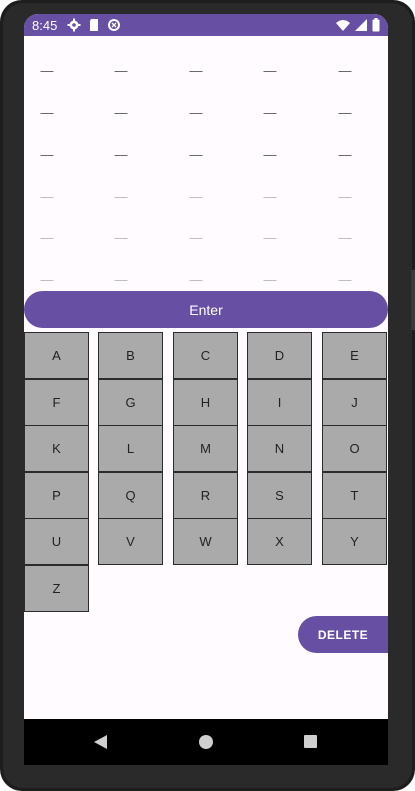 Image resolution: width=415 pixels, height=791 pixels. What do you see at coordinates (205, 541) in the screenshot?
I see `key-w: W` at bounding box center [205, 541].